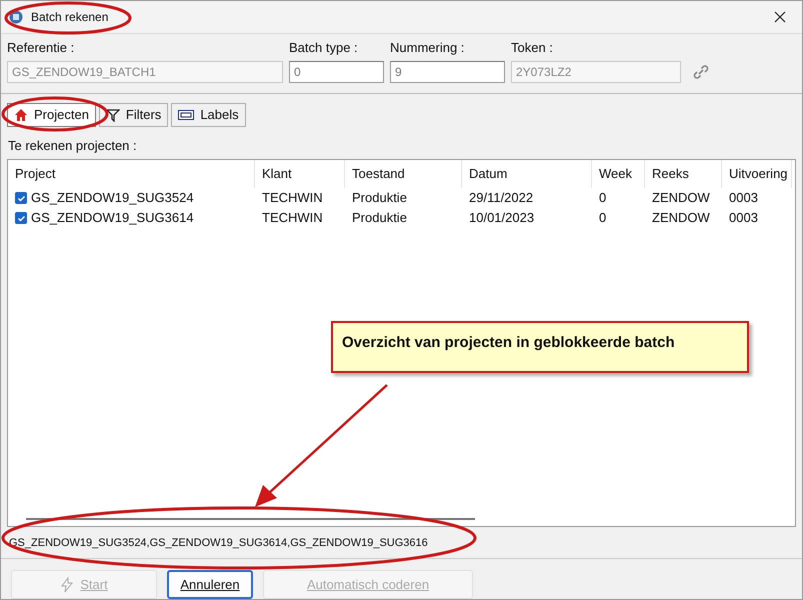 The image size is (803, 600). I want to click on app-icon, so click(16, 17).